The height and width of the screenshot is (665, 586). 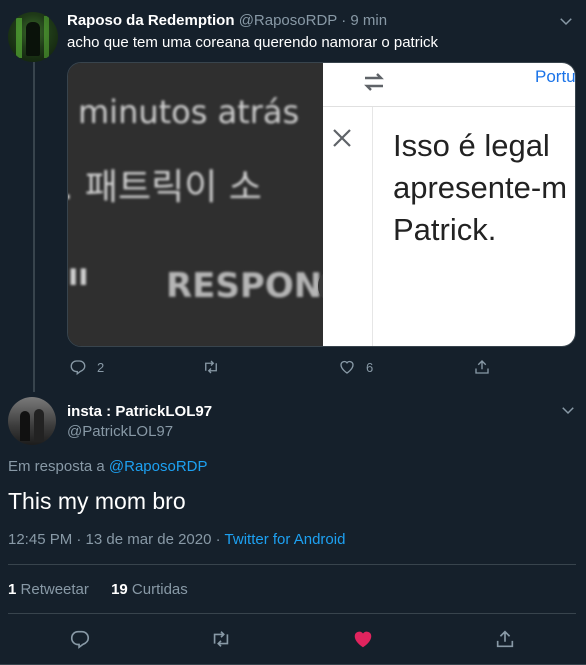 I want to click on handle: @PatrickLOL97, so click(x=120, y=431).